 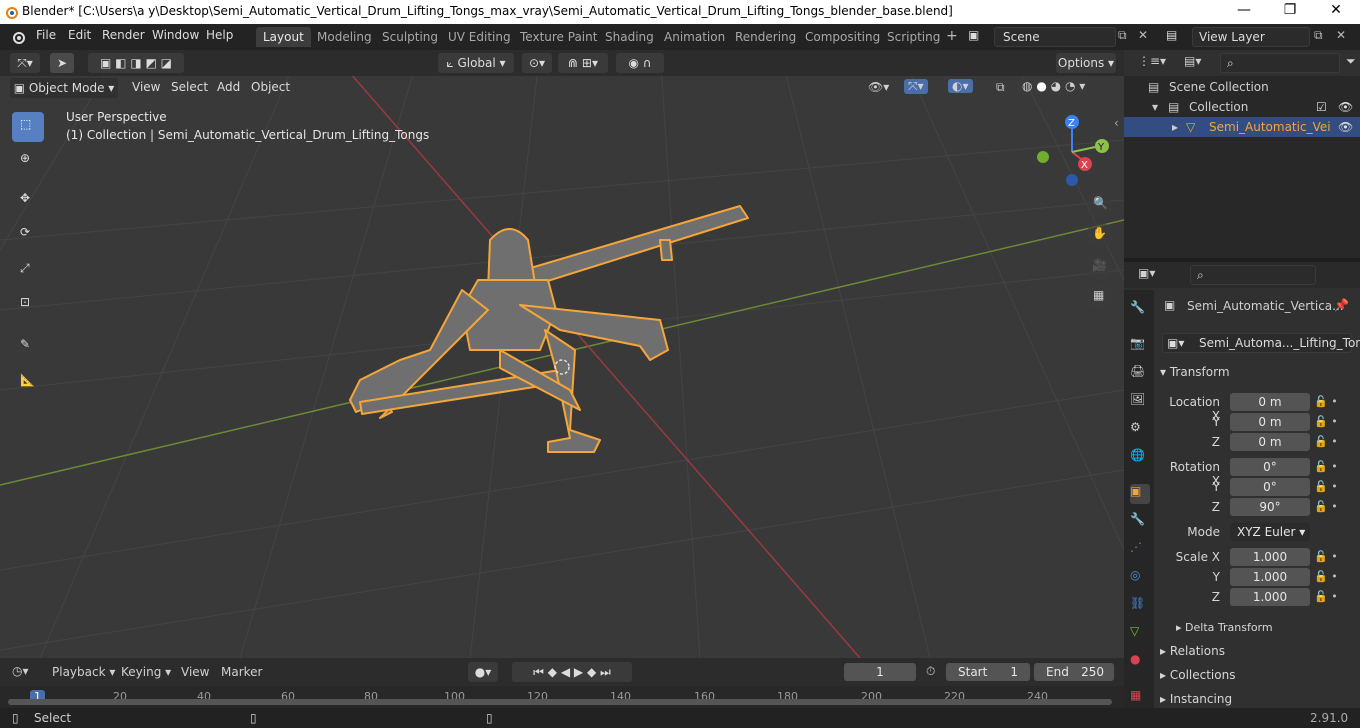 I want to click on tab-scripting: Scripting, so click(x=913, y=37).